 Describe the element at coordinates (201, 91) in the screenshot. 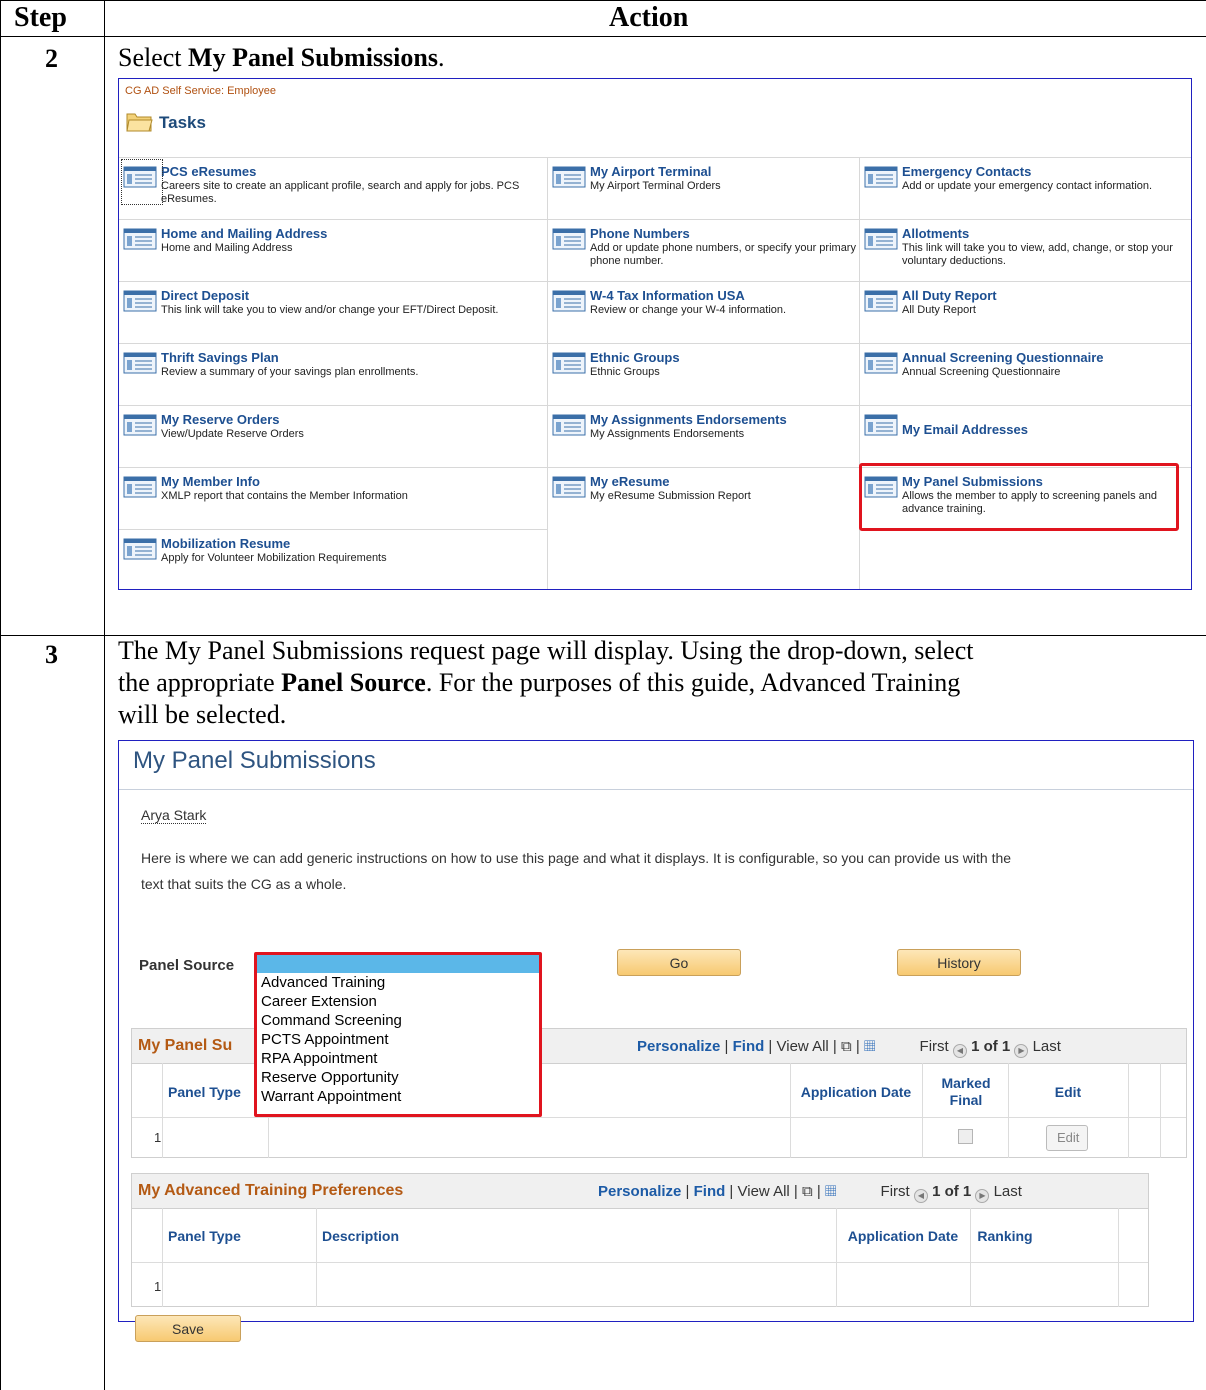

I see `app-brand: CG AD Self Service: Employee` at that location.